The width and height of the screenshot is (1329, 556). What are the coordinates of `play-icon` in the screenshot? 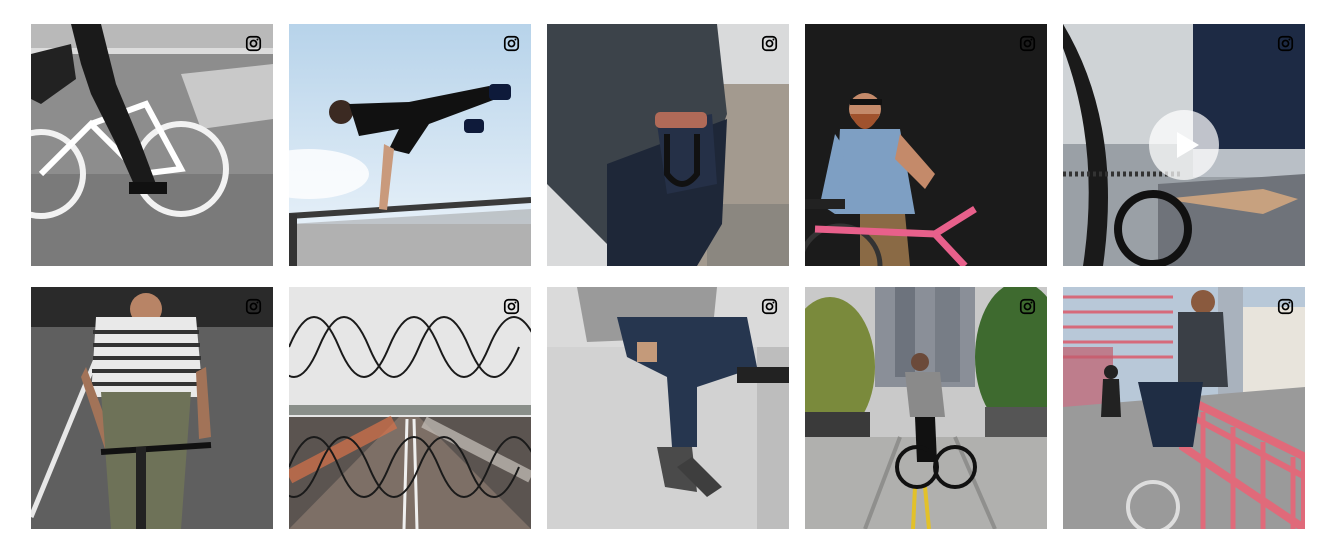 It's located at (1184, 145).